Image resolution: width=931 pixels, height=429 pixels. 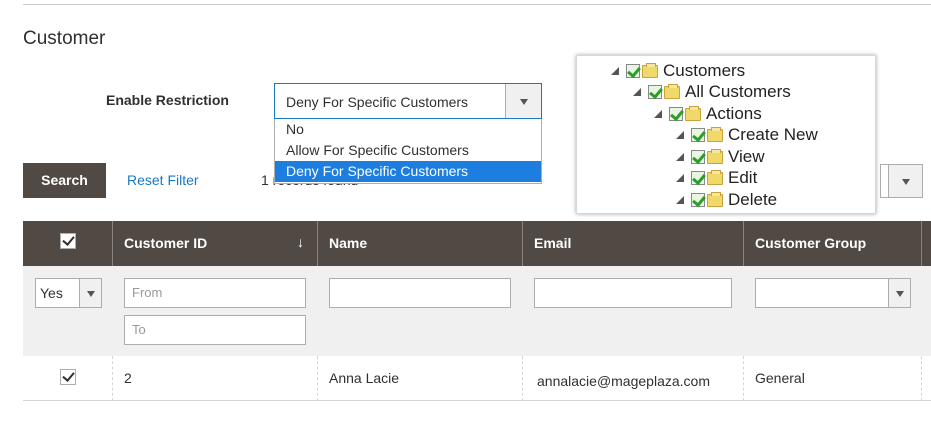 I want to click on search-button: Search, so click(x=64, y=180).